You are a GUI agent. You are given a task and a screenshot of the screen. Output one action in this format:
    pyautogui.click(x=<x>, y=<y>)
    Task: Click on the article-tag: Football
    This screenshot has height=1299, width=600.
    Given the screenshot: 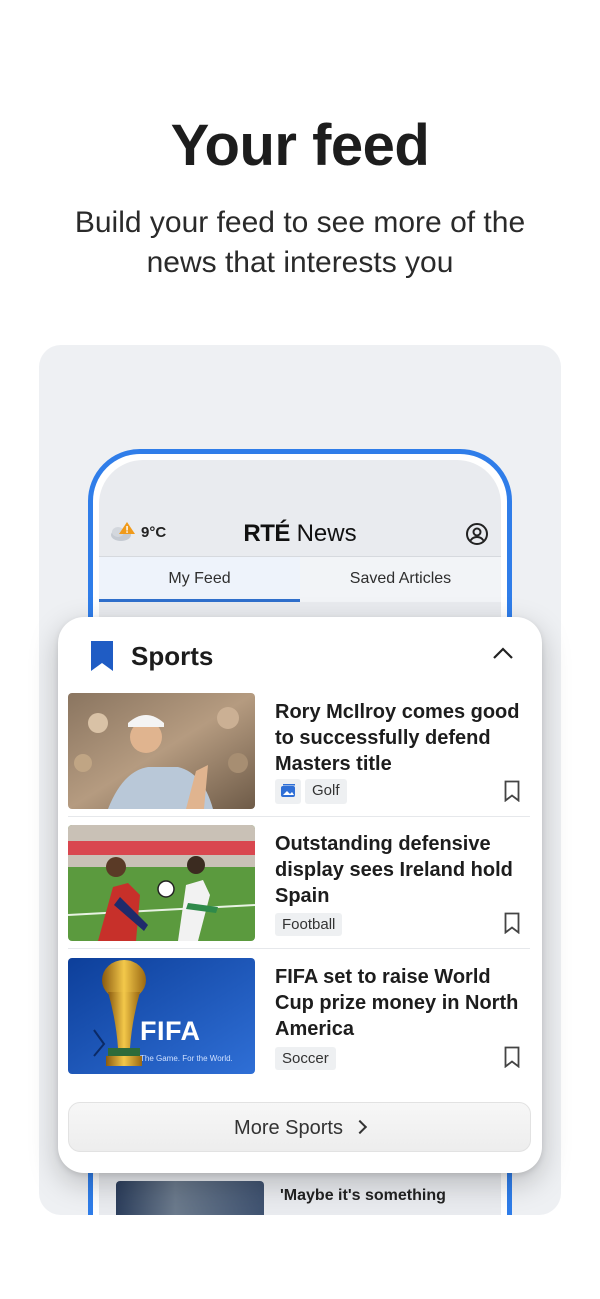 What is the action you would take?
    pyautogui.click(x=309, y=924)
    